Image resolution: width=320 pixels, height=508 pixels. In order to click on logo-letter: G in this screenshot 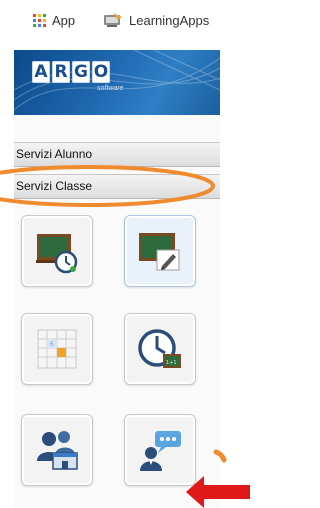, I will do `click(81, 72)`.